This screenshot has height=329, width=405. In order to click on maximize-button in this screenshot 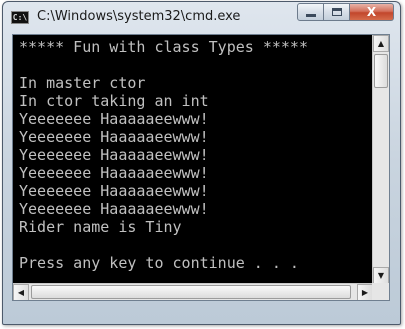, I will do `click(337, 12)`.